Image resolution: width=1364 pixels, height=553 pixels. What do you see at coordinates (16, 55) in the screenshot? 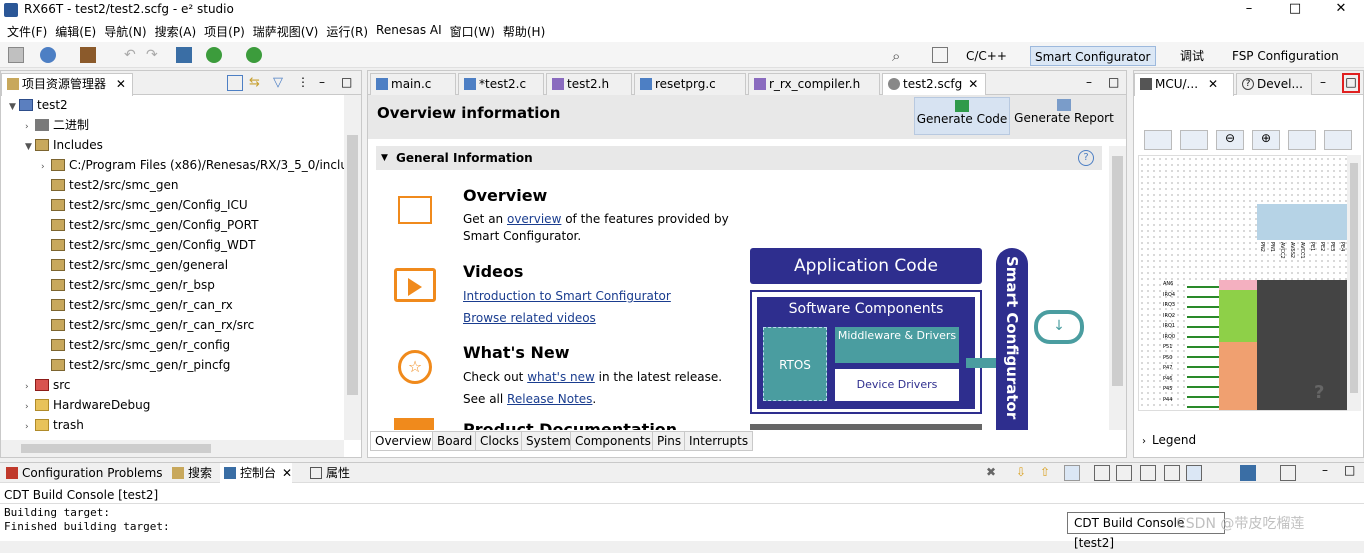
I see `save-icon` at bounding box center [16, 55].